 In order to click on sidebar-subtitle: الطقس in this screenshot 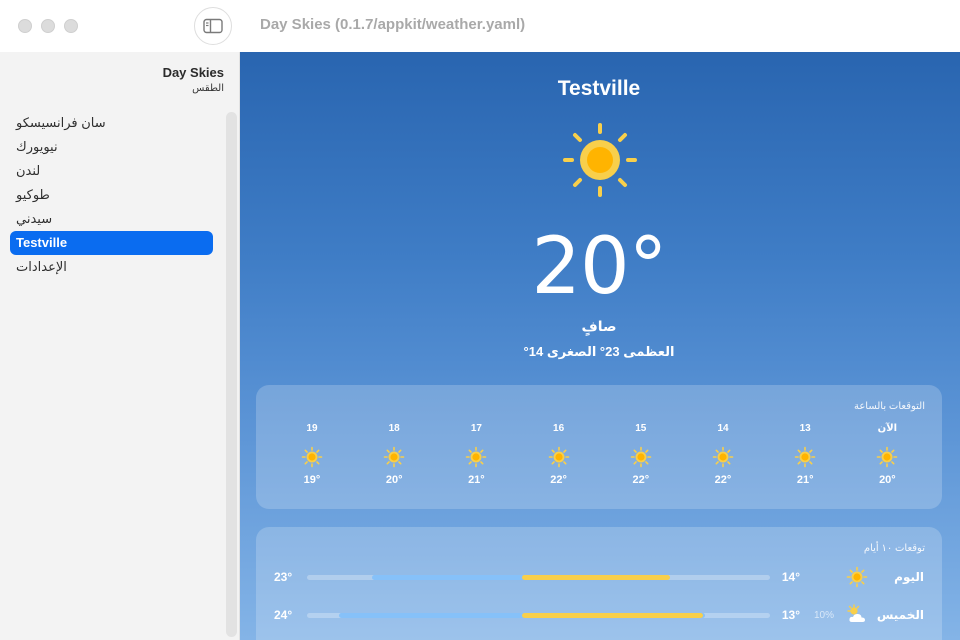, I will do `click(208, 88)`.